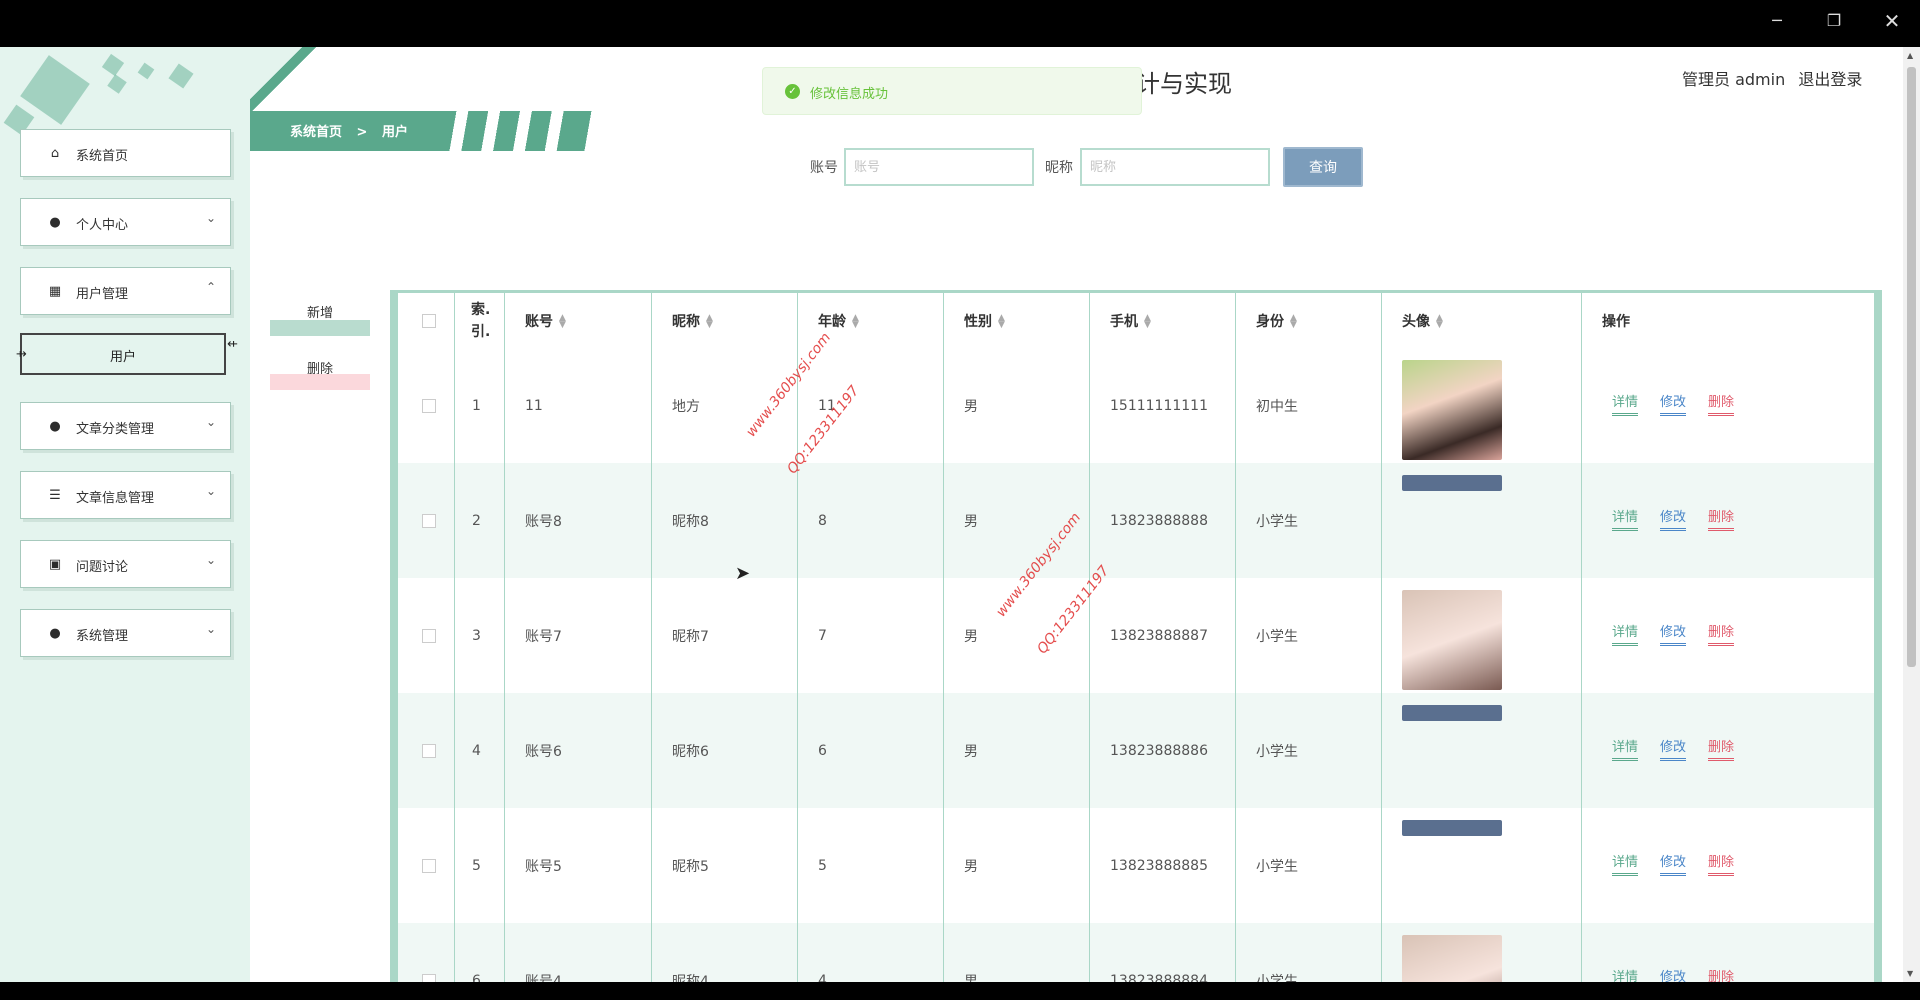 This screenshot has height=1000, width=1920. Describe the element at coordinates (822, 977) in the screenshot. I see `cell-age-value: 4` at that location.